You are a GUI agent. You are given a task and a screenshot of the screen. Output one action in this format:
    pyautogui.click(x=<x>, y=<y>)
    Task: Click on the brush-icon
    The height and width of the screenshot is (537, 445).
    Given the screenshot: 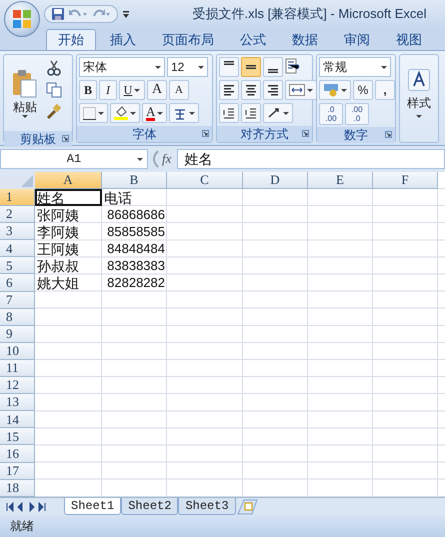 What is the action you would take?
    pyautogui.click(x=54, y=112)
    